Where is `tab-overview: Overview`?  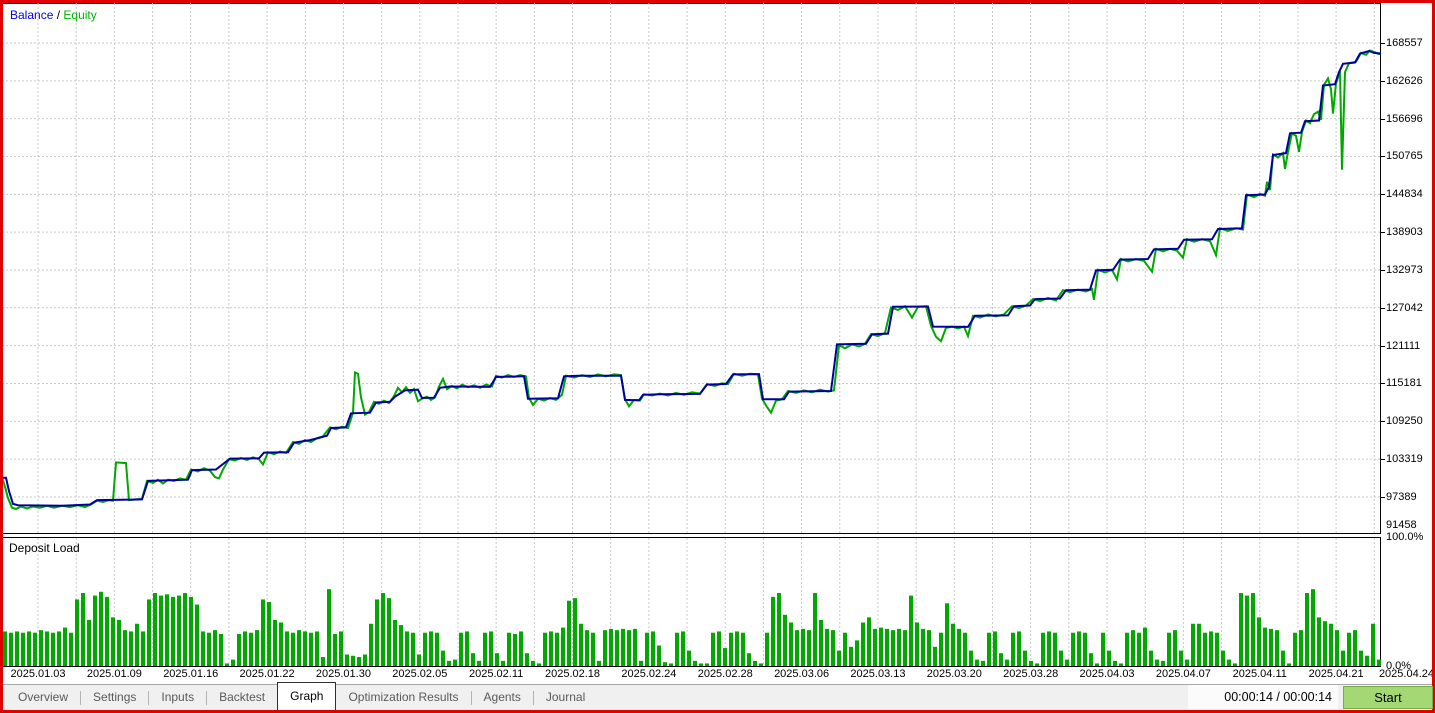
tab-overview: Overview is located at coordinates (43, 697).